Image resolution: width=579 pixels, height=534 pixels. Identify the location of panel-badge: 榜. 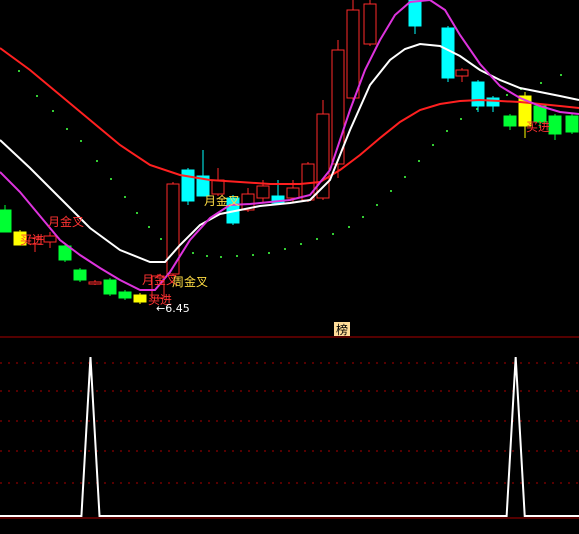
(342, 329).